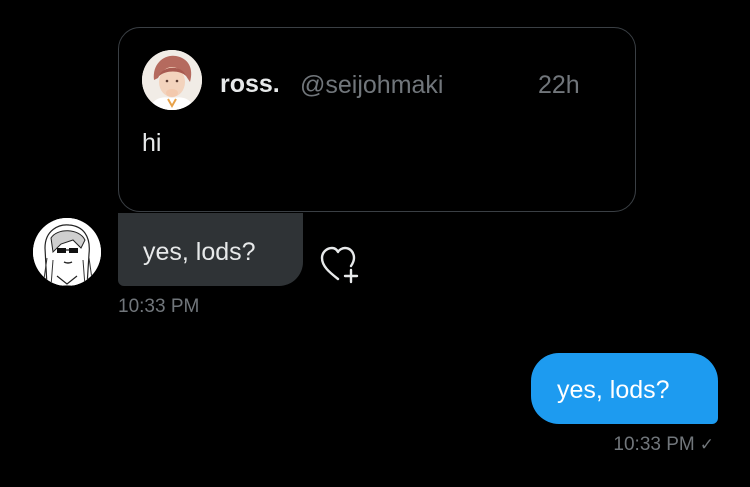  I want to click on avatar-illustration-icon, so click(172, 80).